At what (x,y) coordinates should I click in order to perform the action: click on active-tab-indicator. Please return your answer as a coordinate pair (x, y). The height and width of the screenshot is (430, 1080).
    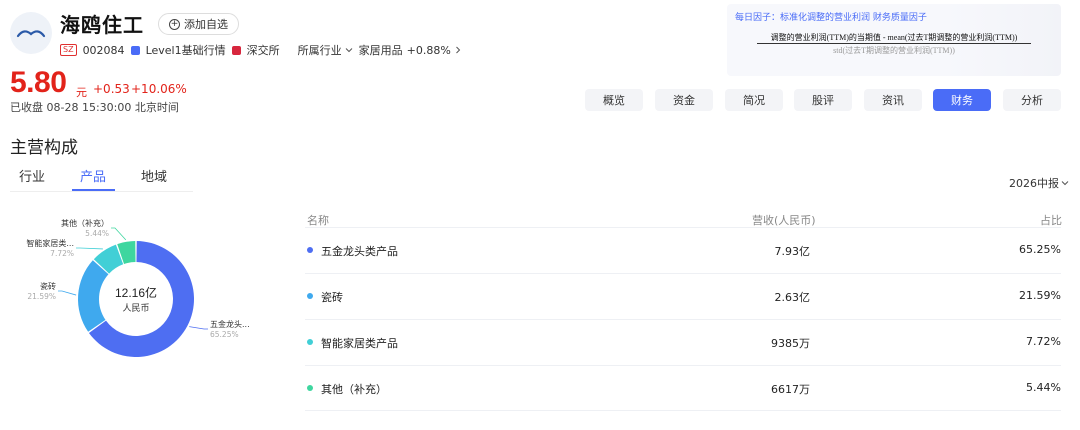
    Looking at the image, I should click on (93, 190).